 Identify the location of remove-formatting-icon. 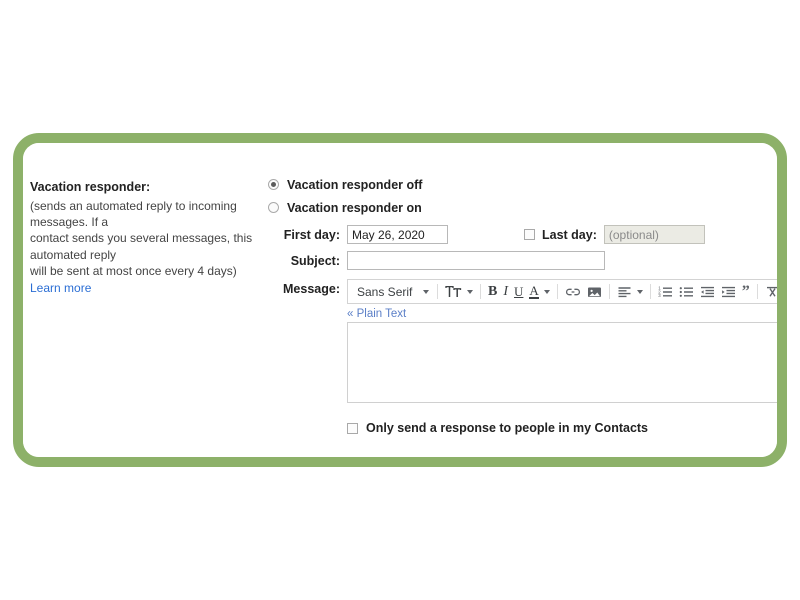
(771, 292).